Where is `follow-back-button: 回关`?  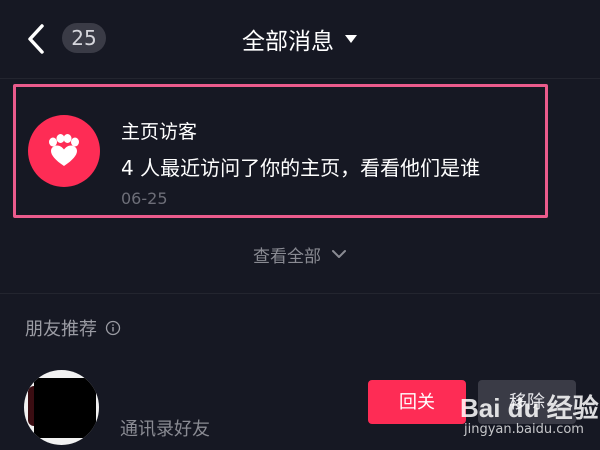 follow-back-button: 回关 is located at coordinates (417, 402).